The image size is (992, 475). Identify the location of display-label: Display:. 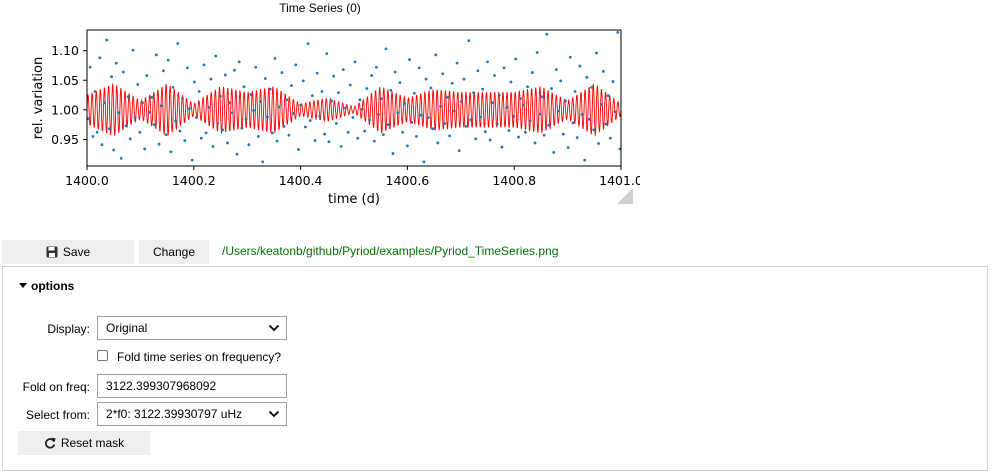
(68, 329).